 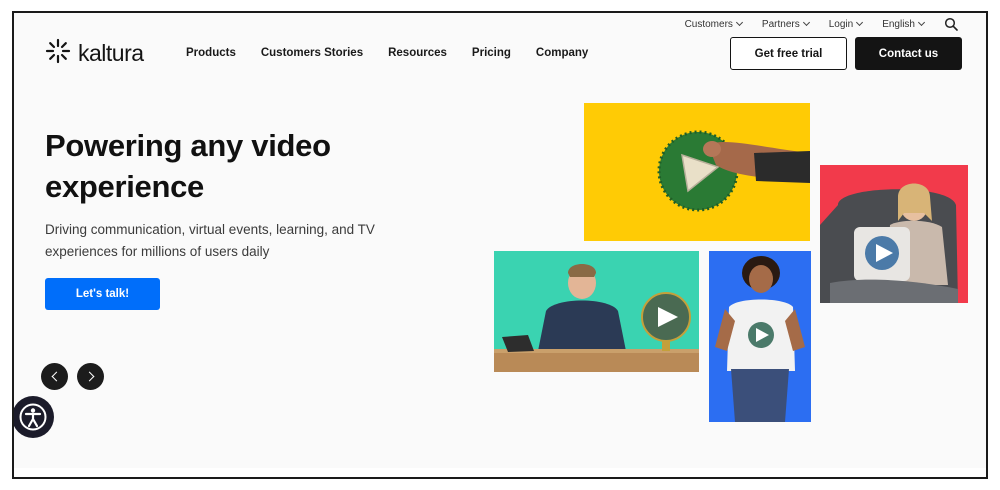 I want to click on utility-bar: Customers Partners Login English, so click(x=821, y=24).